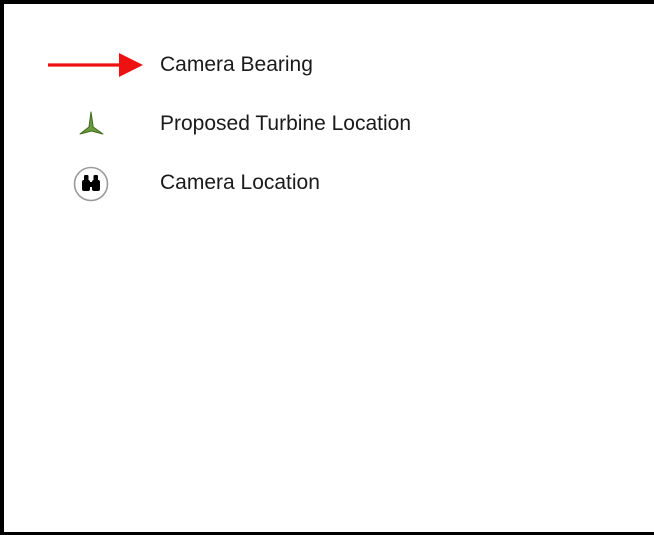 The height and width of the screenshot is (535, 654). Describe the element at coordinates (91, 123) in the screenshot. I see `wind-turbine-icon` at that location.